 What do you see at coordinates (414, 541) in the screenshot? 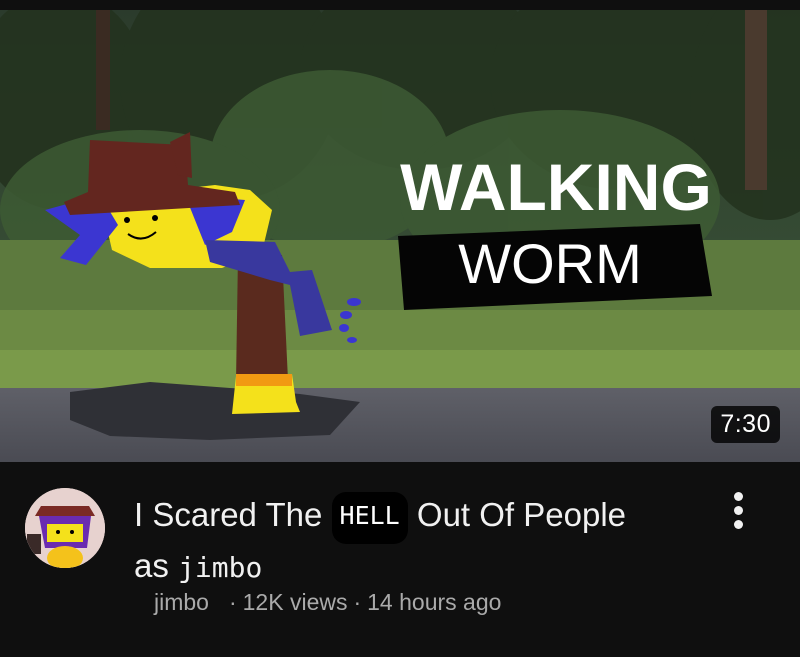
I see `video-title: I Scared The HELL Out Of People as jimbo` at bounding box center [414, 541].